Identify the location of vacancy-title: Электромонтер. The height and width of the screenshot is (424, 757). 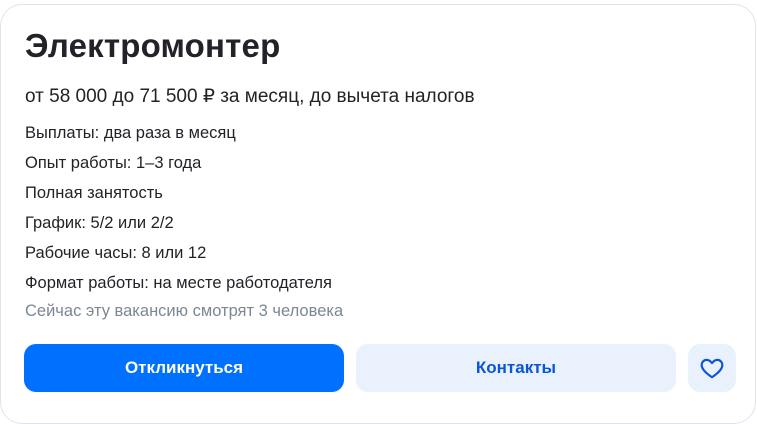
(152, 46).